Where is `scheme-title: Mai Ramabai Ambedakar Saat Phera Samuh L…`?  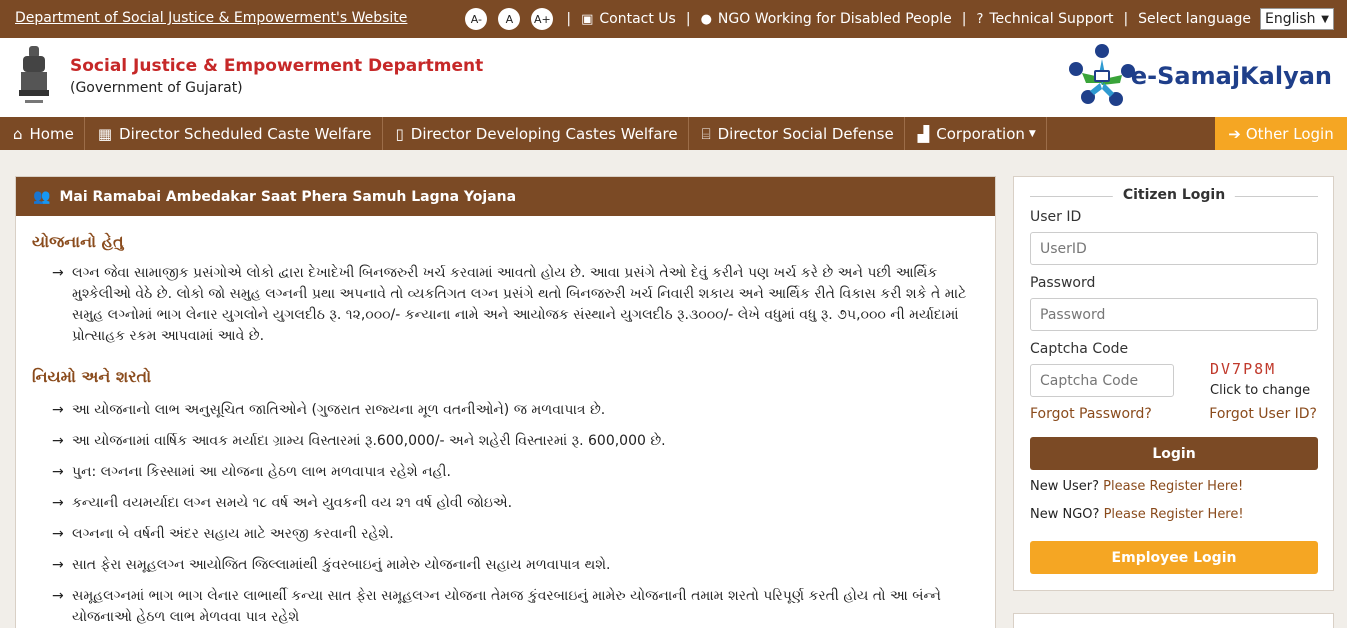 scheme-title: Mai Ramabai Ambedakar Saat Phera Samuh L… is located at coordinates (288, 196).